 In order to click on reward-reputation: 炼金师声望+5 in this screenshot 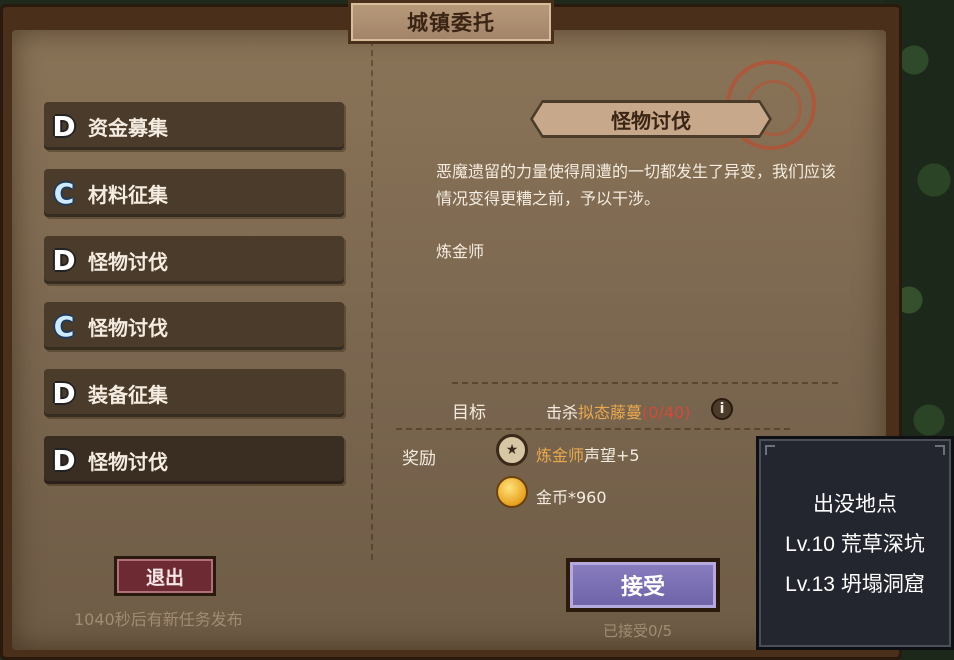, I will do `click(588, 454)`.